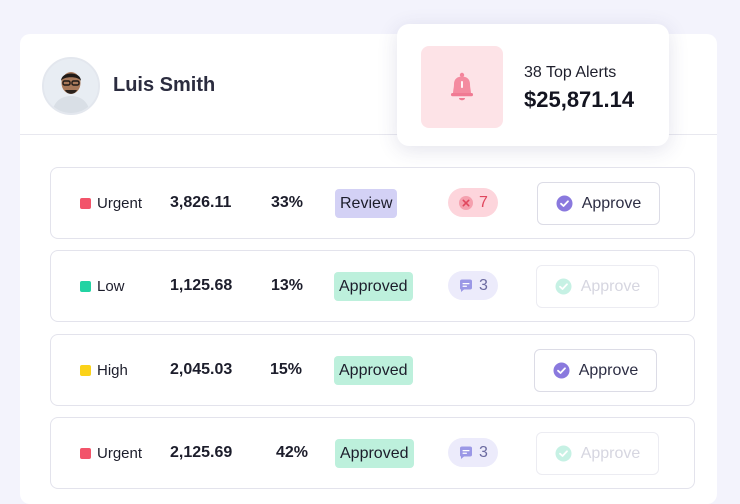  Describe the element at coordinates (287, 285) in the screenshot. I see `row-percent: 13%` at that location.